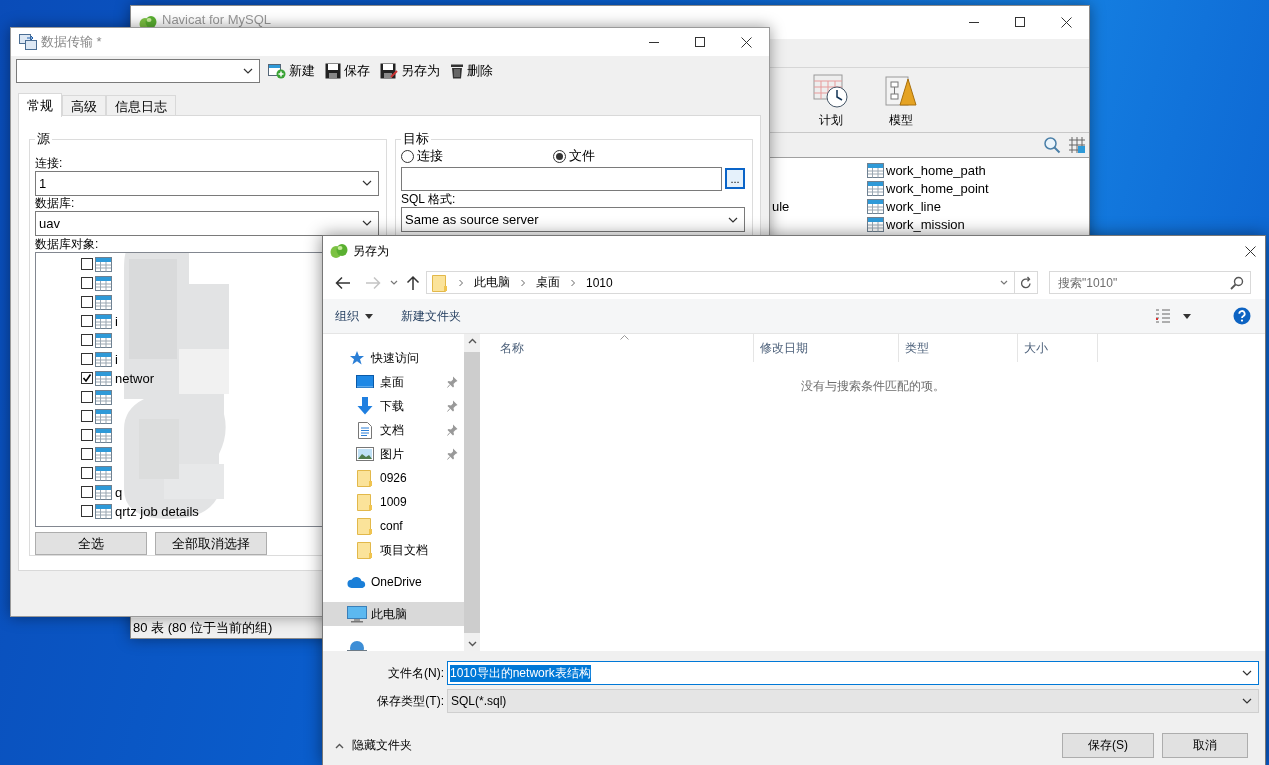  Describe the element at coordinates (393, 614) in the screenshot. I see `nav-item: 此电脑` at that location.